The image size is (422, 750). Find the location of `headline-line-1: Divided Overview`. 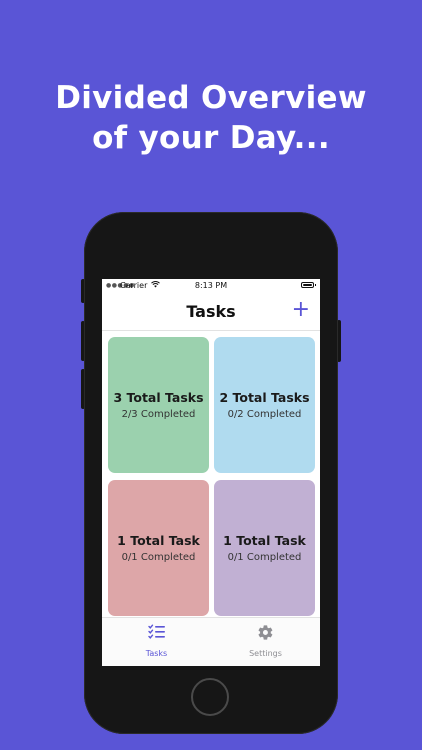

headline-line-1: Divided Overview is located at coordinates (211, 98).